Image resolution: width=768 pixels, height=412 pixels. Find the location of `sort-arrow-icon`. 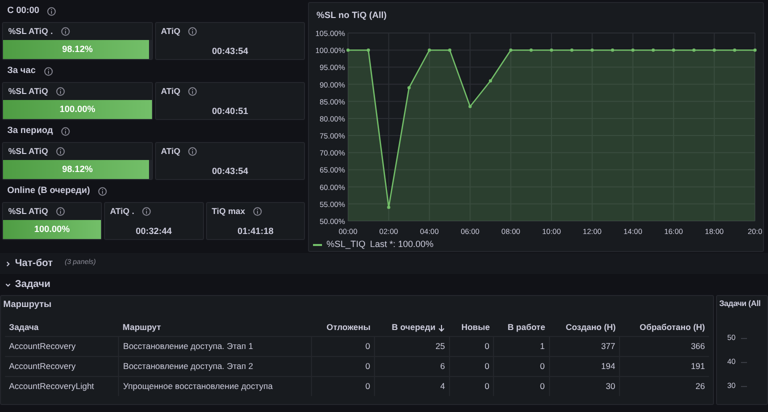

sort-arrow-icon is located at coordinates (442, 328).